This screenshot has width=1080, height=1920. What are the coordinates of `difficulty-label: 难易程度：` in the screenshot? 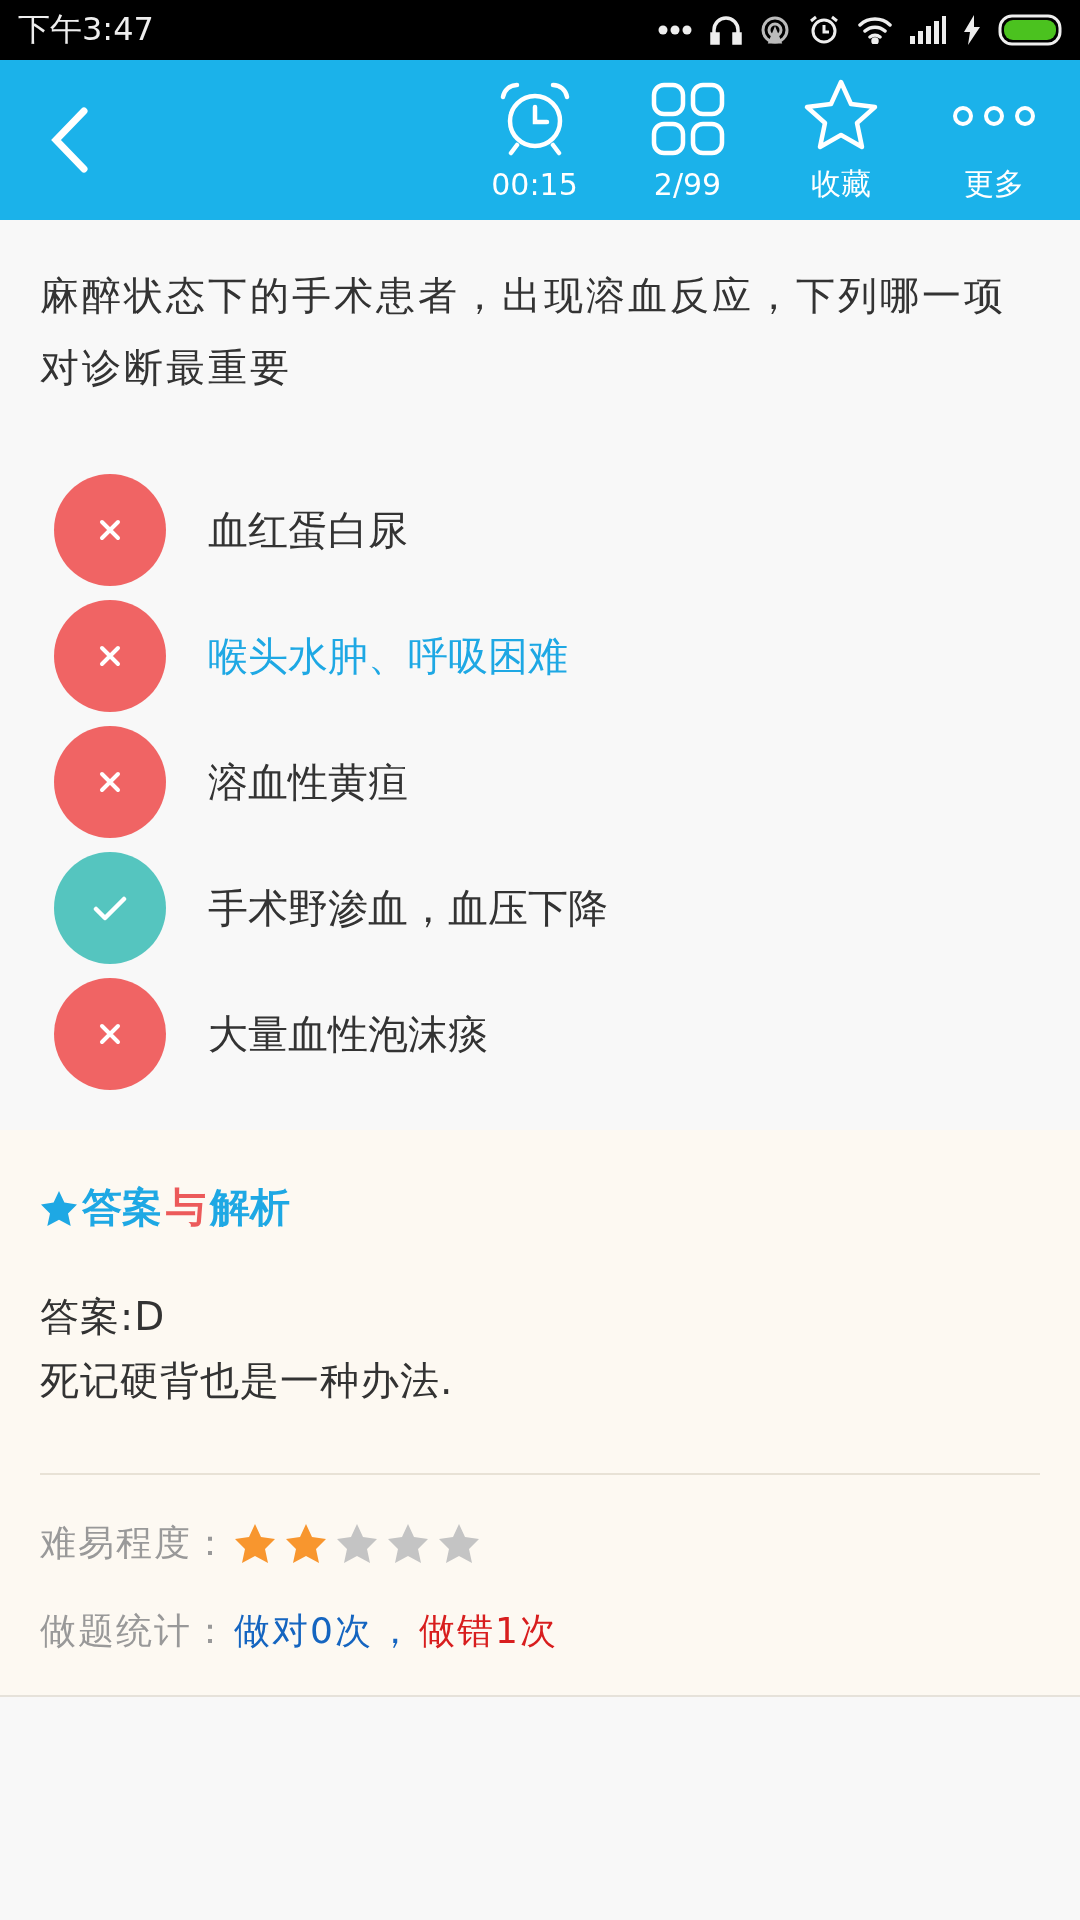 It's located at (135, 1542).